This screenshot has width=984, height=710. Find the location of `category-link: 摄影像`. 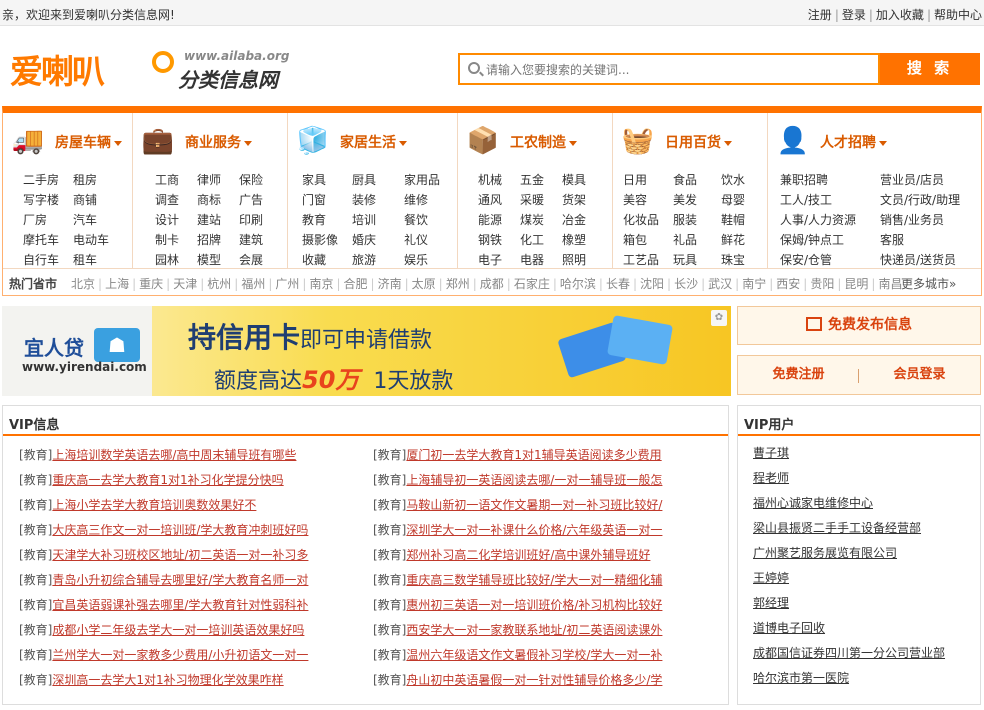

category-link: 摄影像 is located at coordinates (327, 239).